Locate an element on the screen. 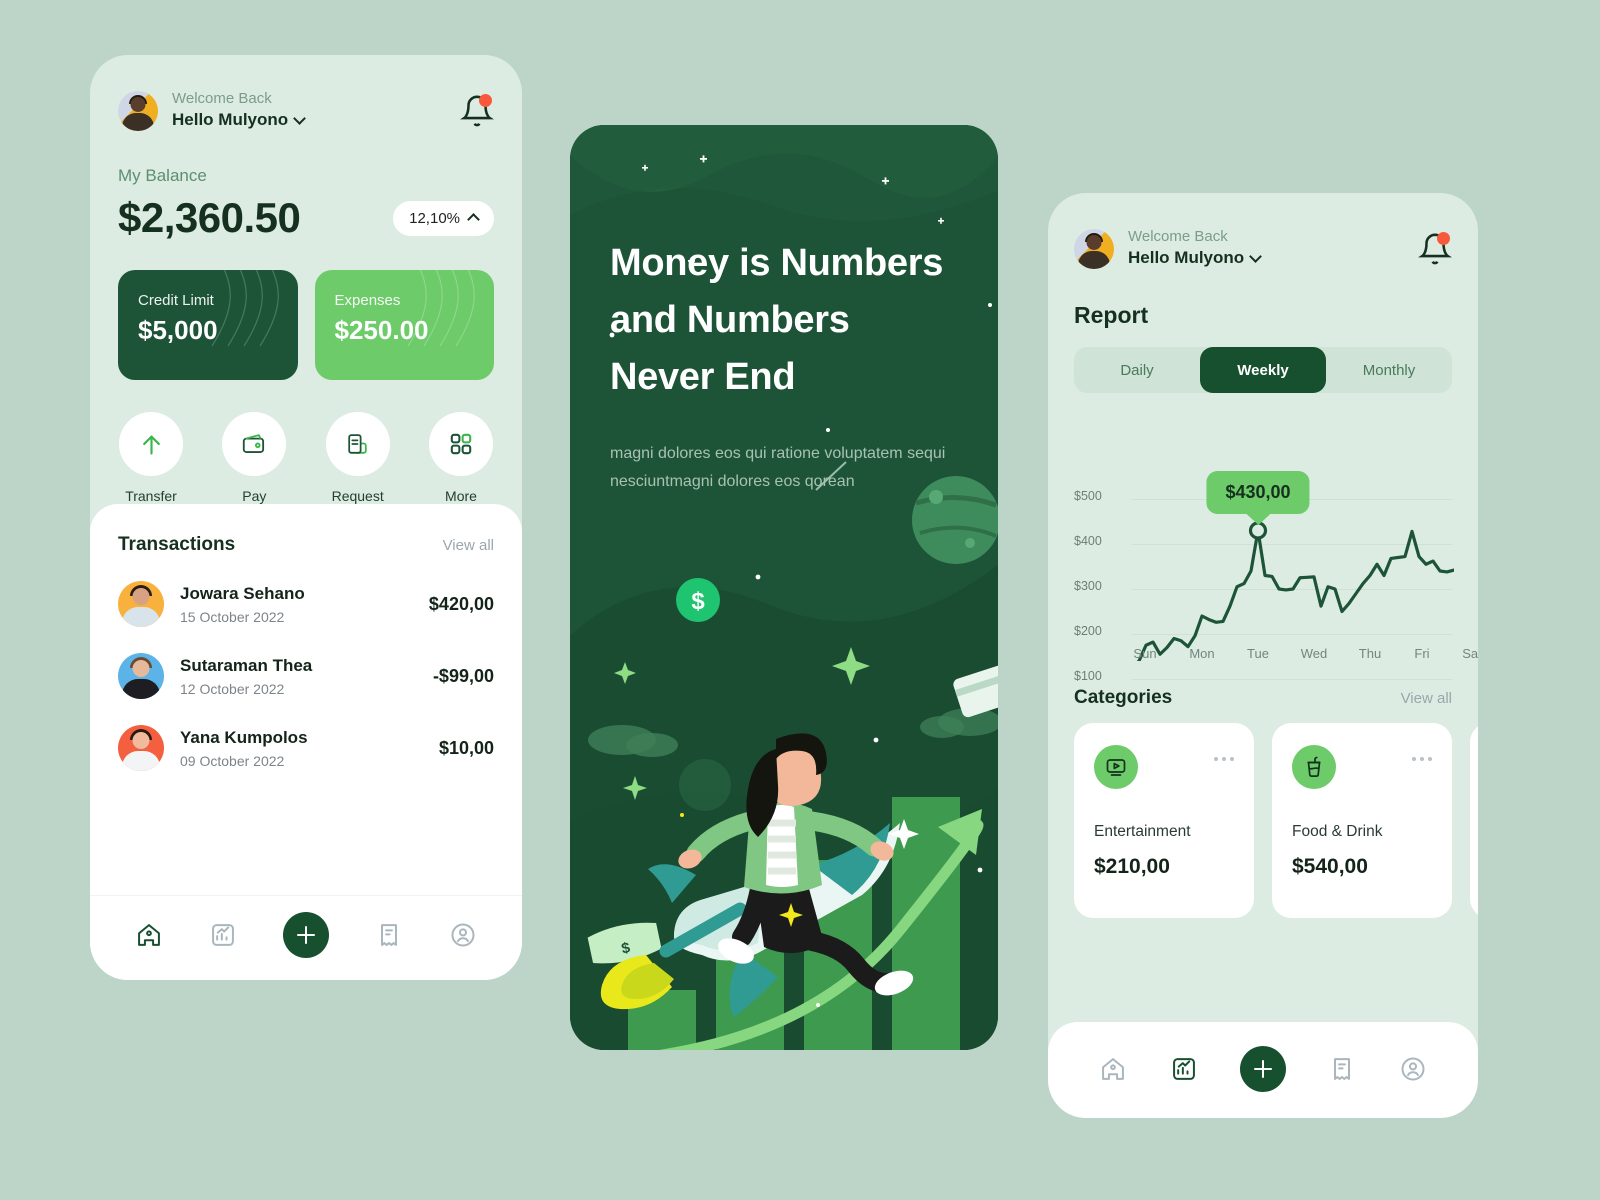 Image resolution: width=1600 pixels, height=1200 pixels. report-period-tabs: Daily Weekly Monthly is located at coordinates (1263, 370).